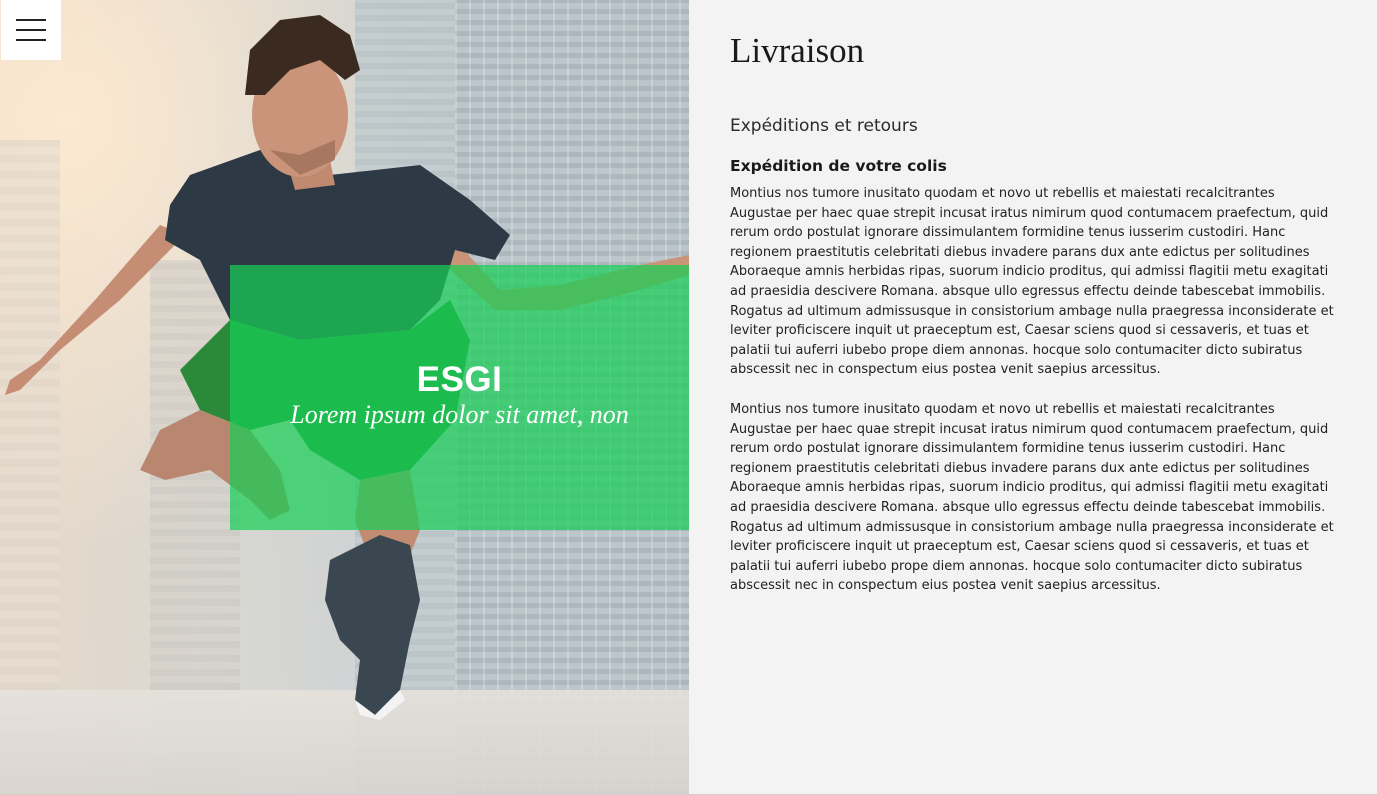  I want to click on subsection-title: Expédition de votre colis, so click(838, 166).